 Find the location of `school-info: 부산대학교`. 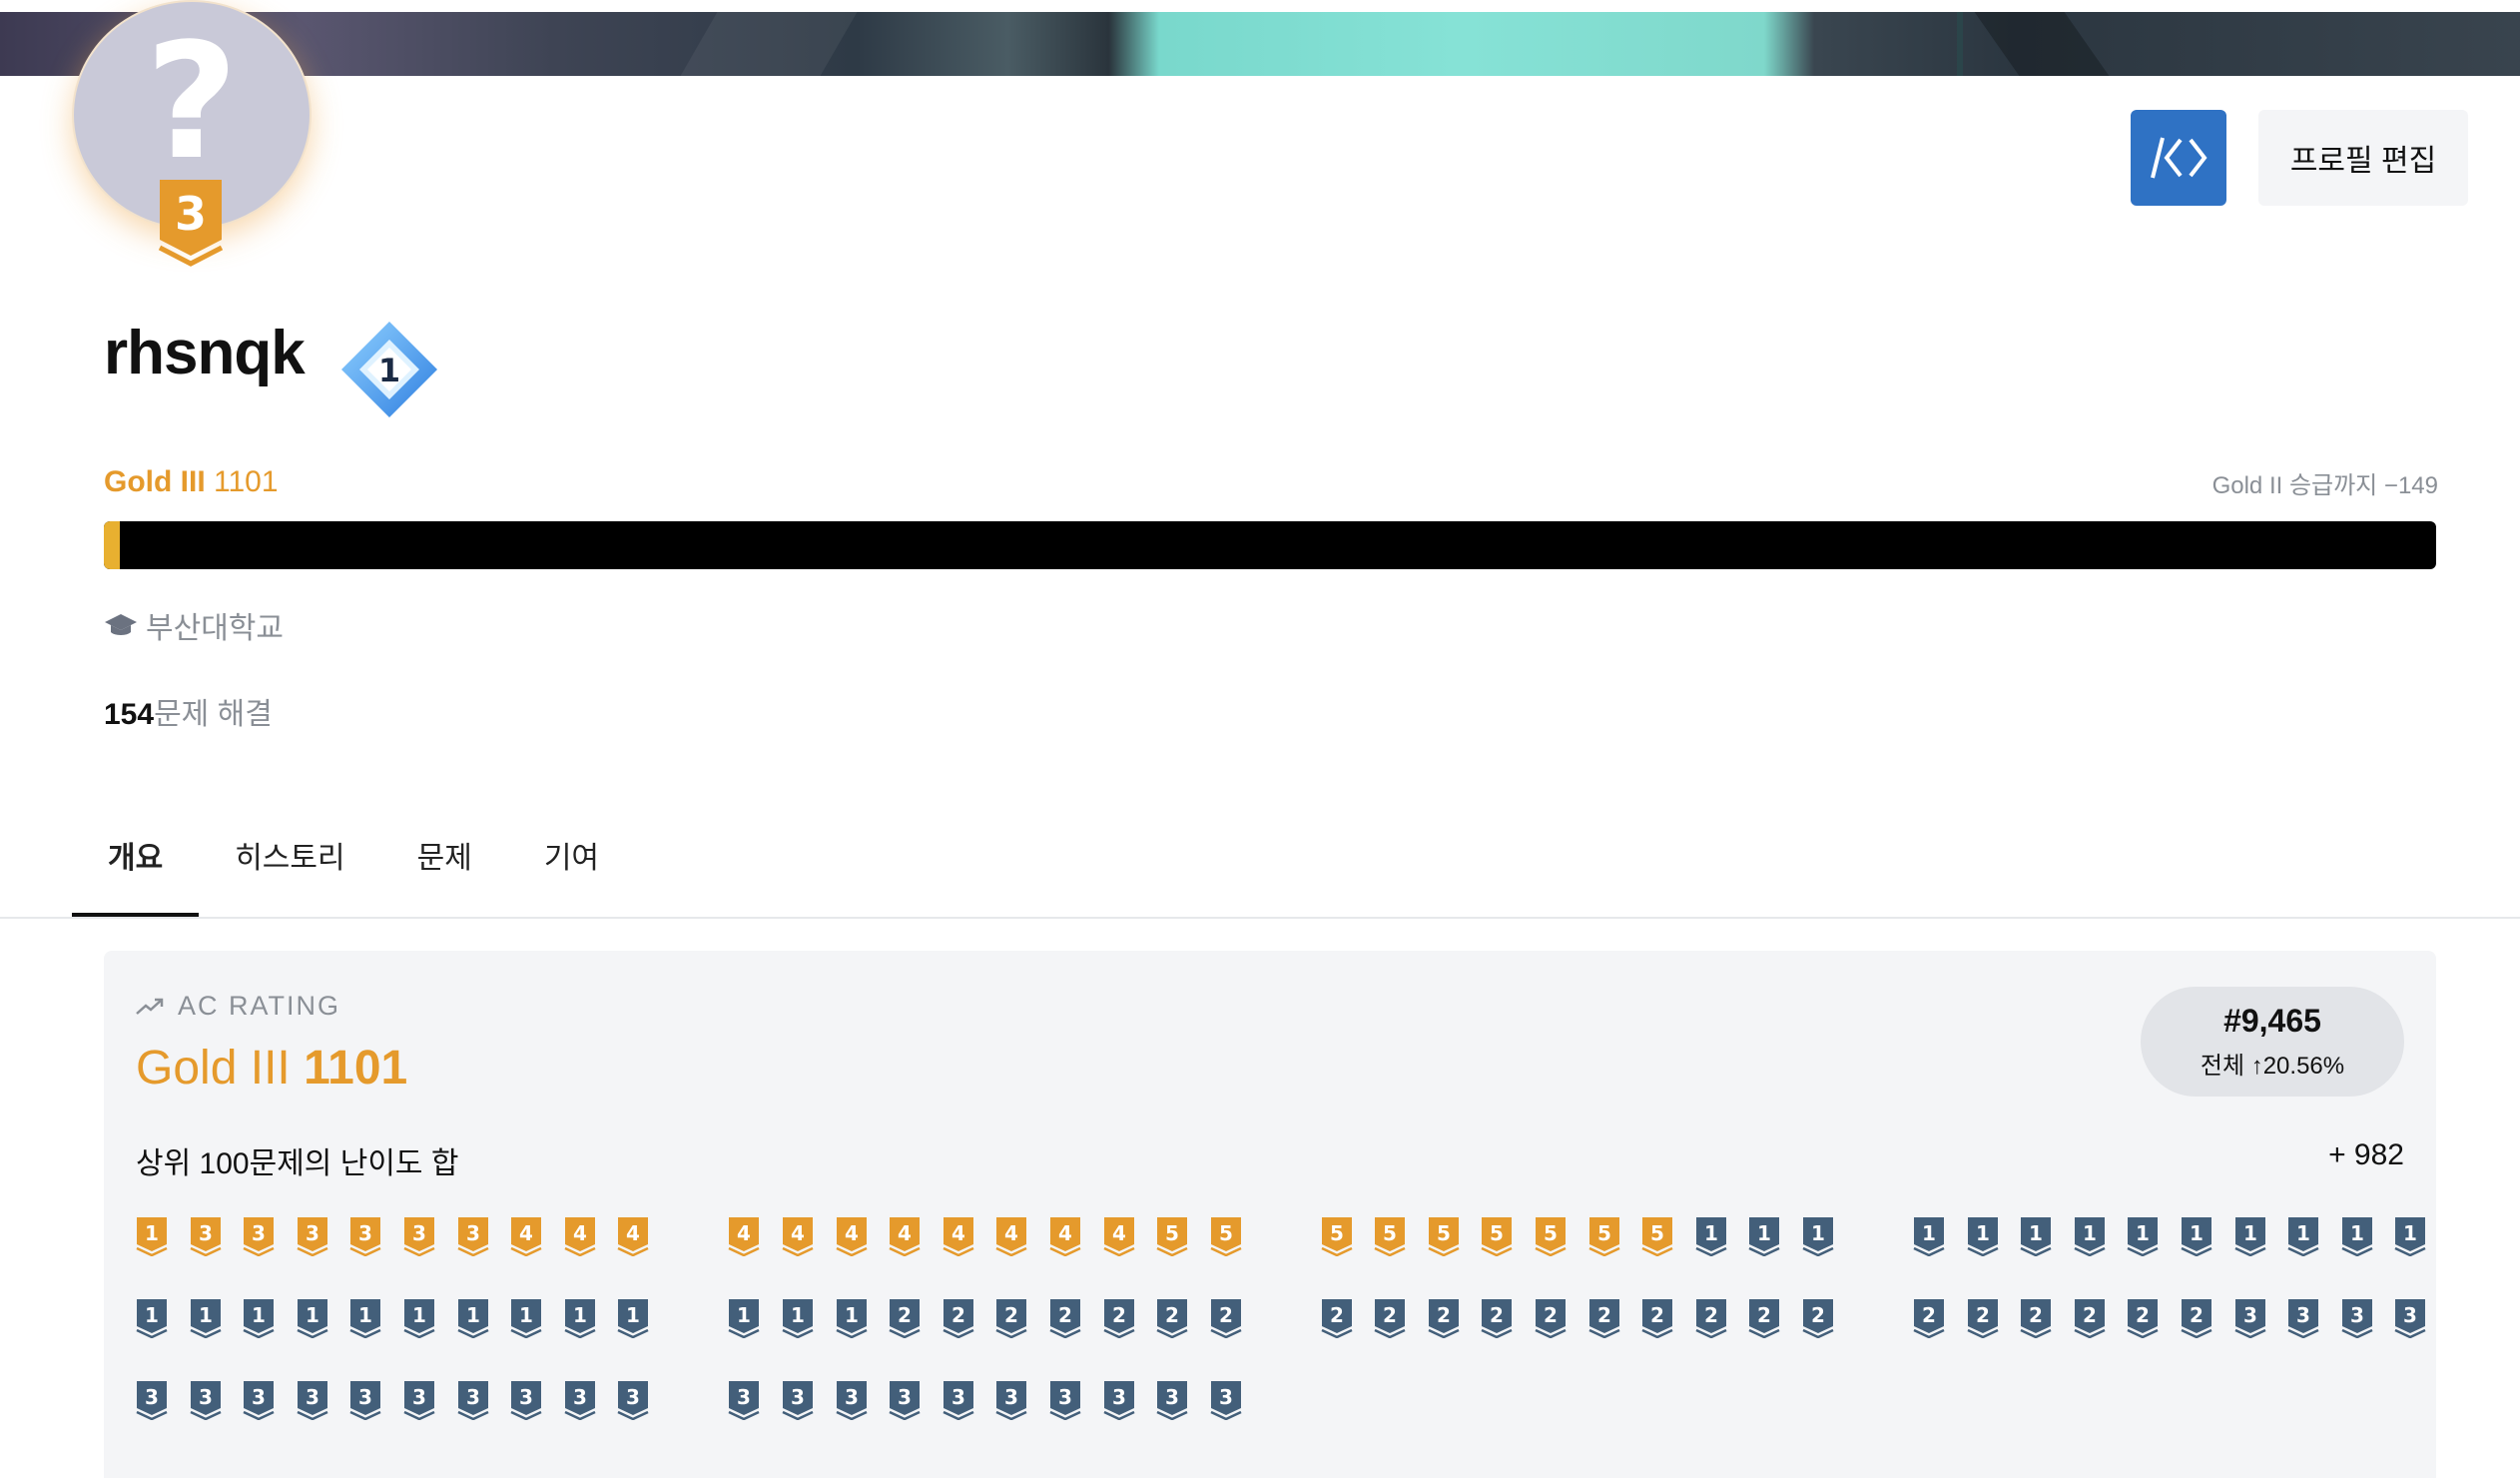

school-info: 부산대학교 is located at coordinates (194, 625).